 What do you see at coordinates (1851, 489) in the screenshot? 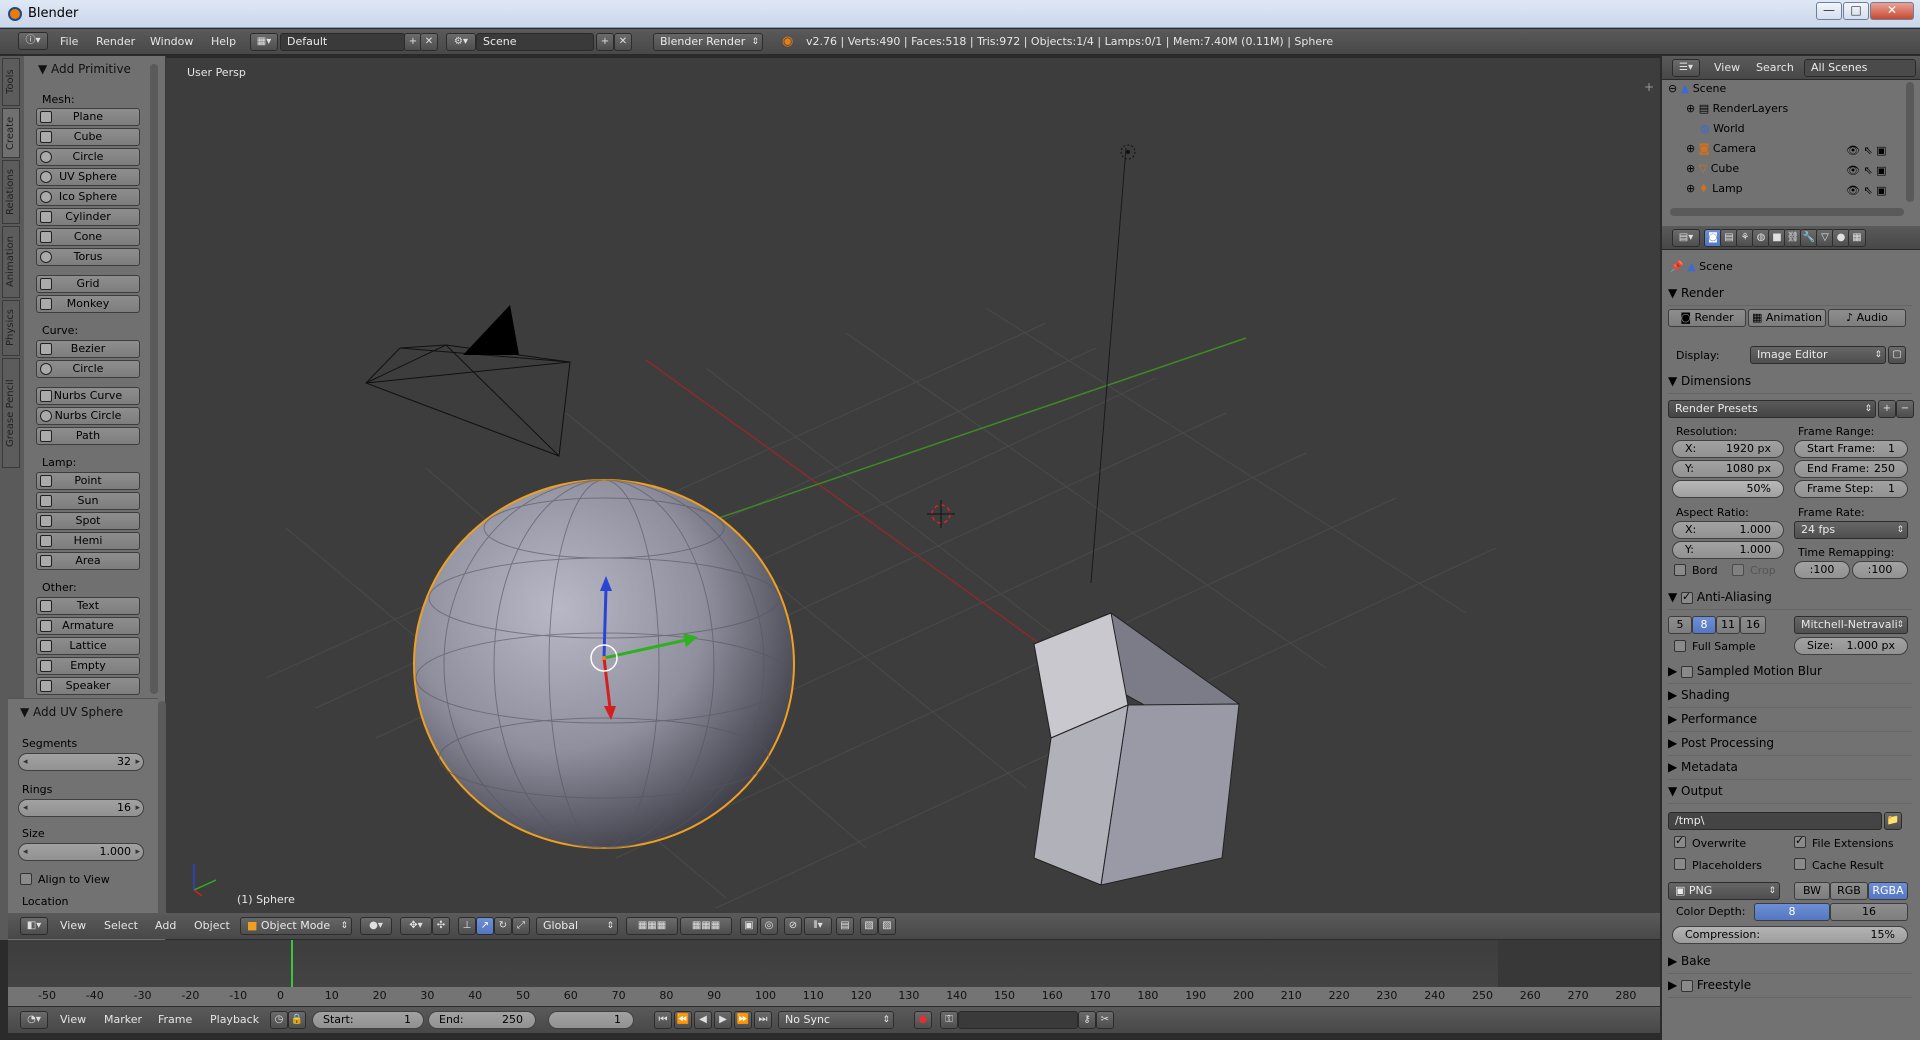
I see `frame-step-field: Frame Step: 1` at bounding box center [1851, 489].